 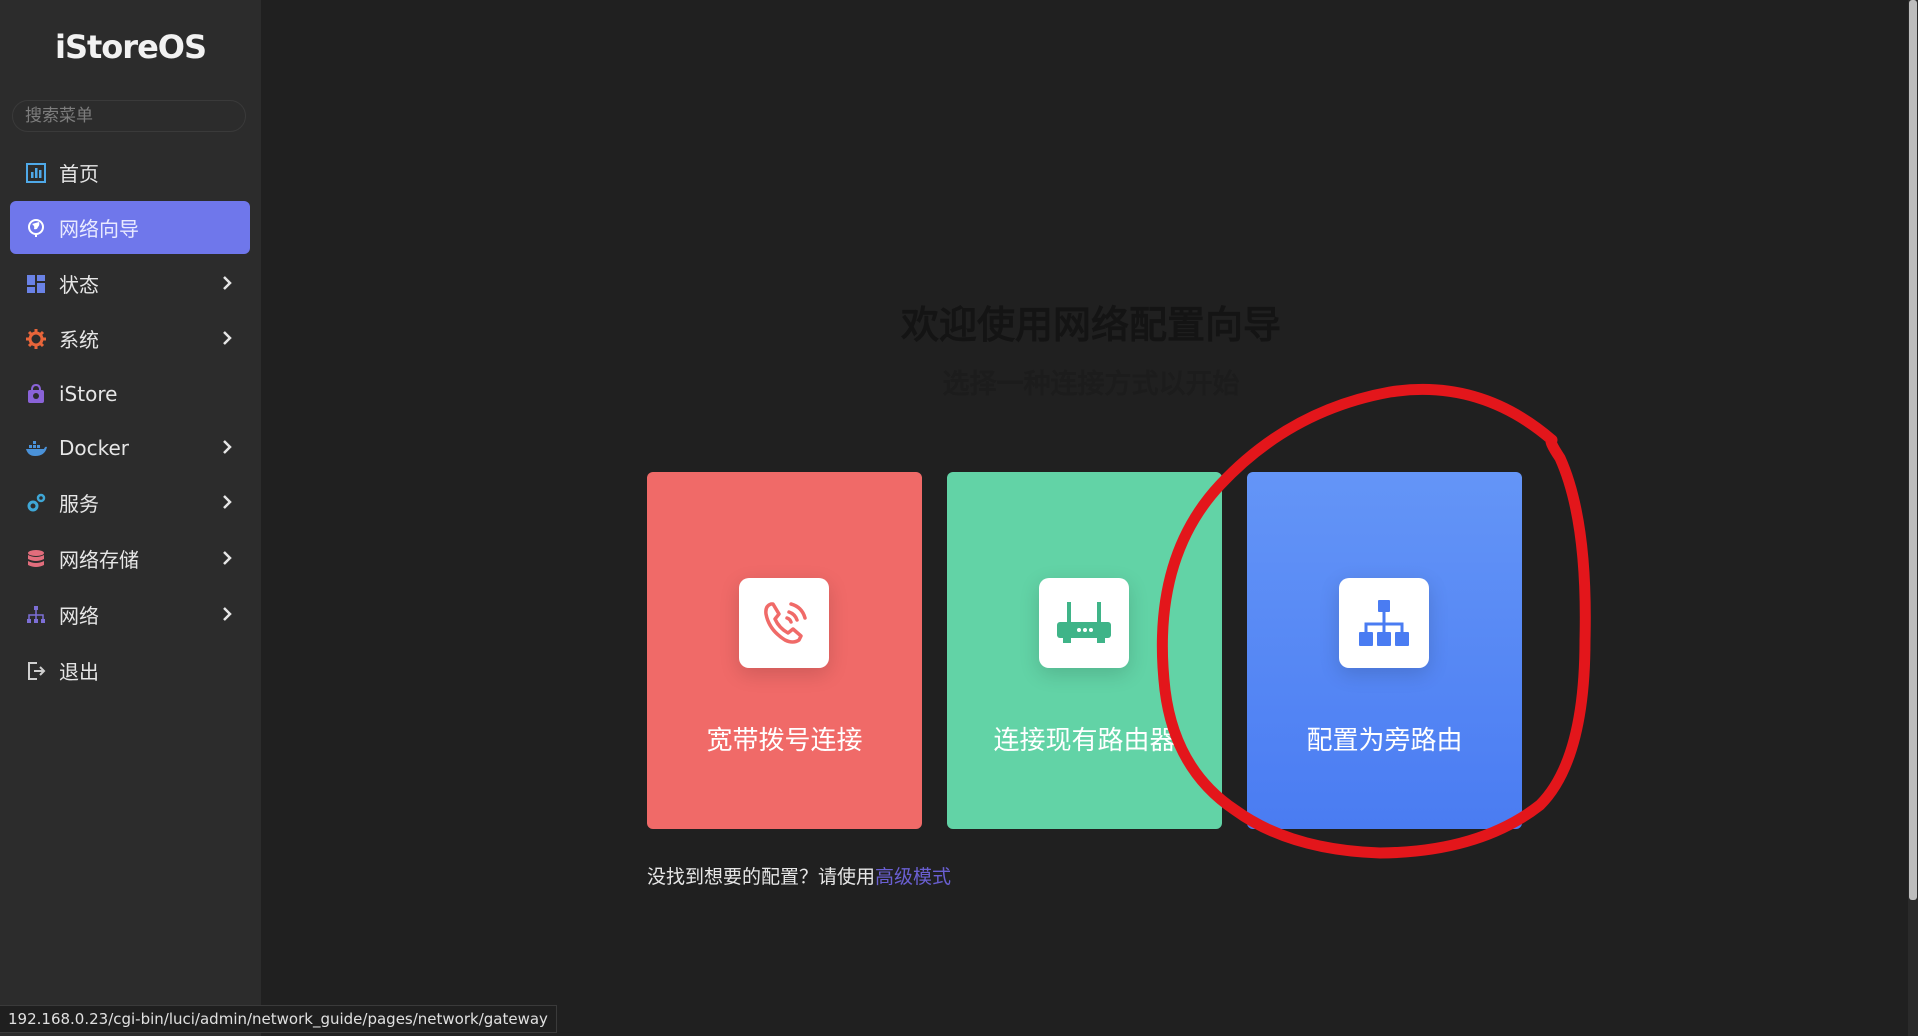 I want to click on database-icon, so click(x=36, y=559).